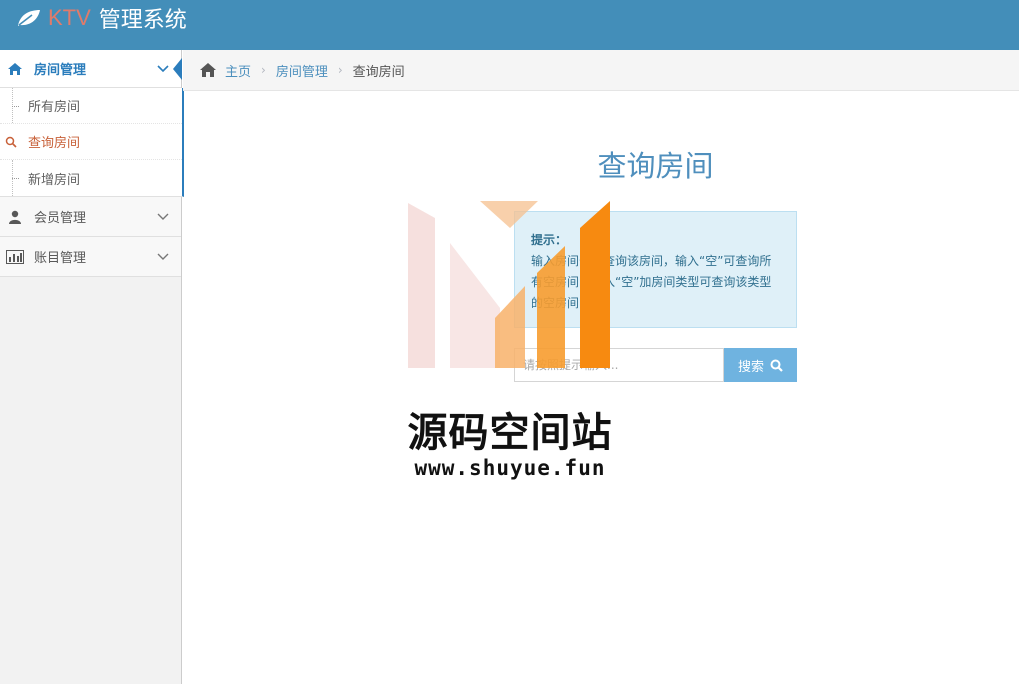 The height and width of the screenshot is (684, 1019). What do you see at coordinates (142, 20) in the screenshot?
I see `brand-title: 管理系统` at bounding box center [142, 20].